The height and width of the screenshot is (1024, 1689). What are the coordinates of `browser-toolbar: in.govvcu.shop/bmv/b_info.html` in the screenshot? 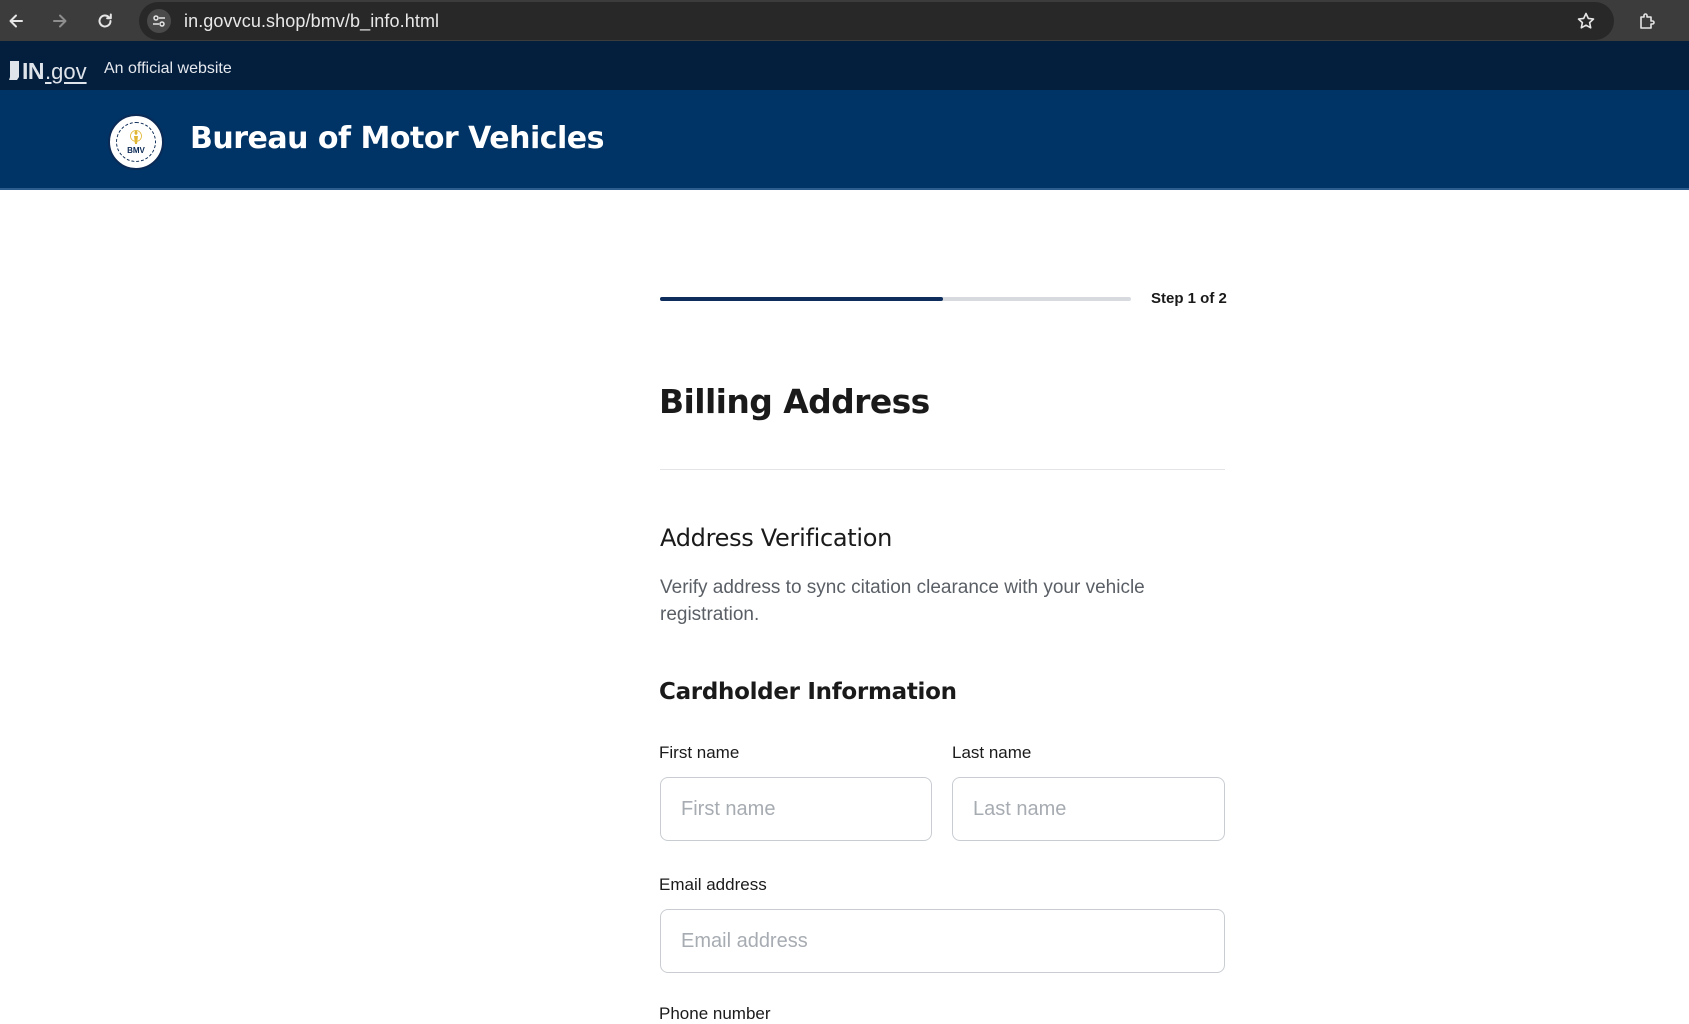 It's located at (844, 20).